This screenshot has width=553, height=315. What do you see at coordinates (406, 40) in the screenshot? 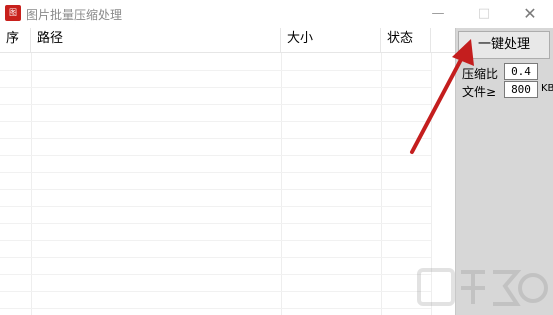
I see `column-header-status: 状态` at bounding box center [406, 40].